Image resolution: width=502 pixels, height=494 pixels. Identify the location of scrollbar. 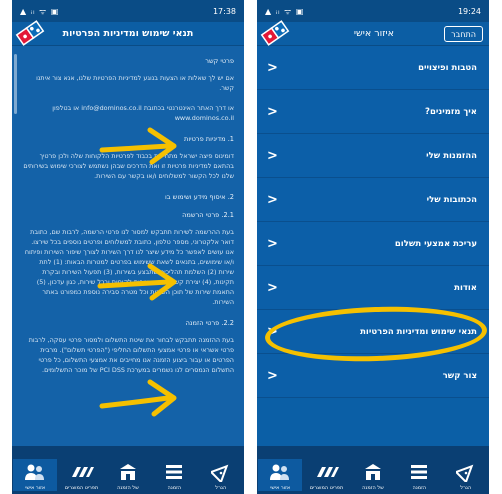
(15, 84).